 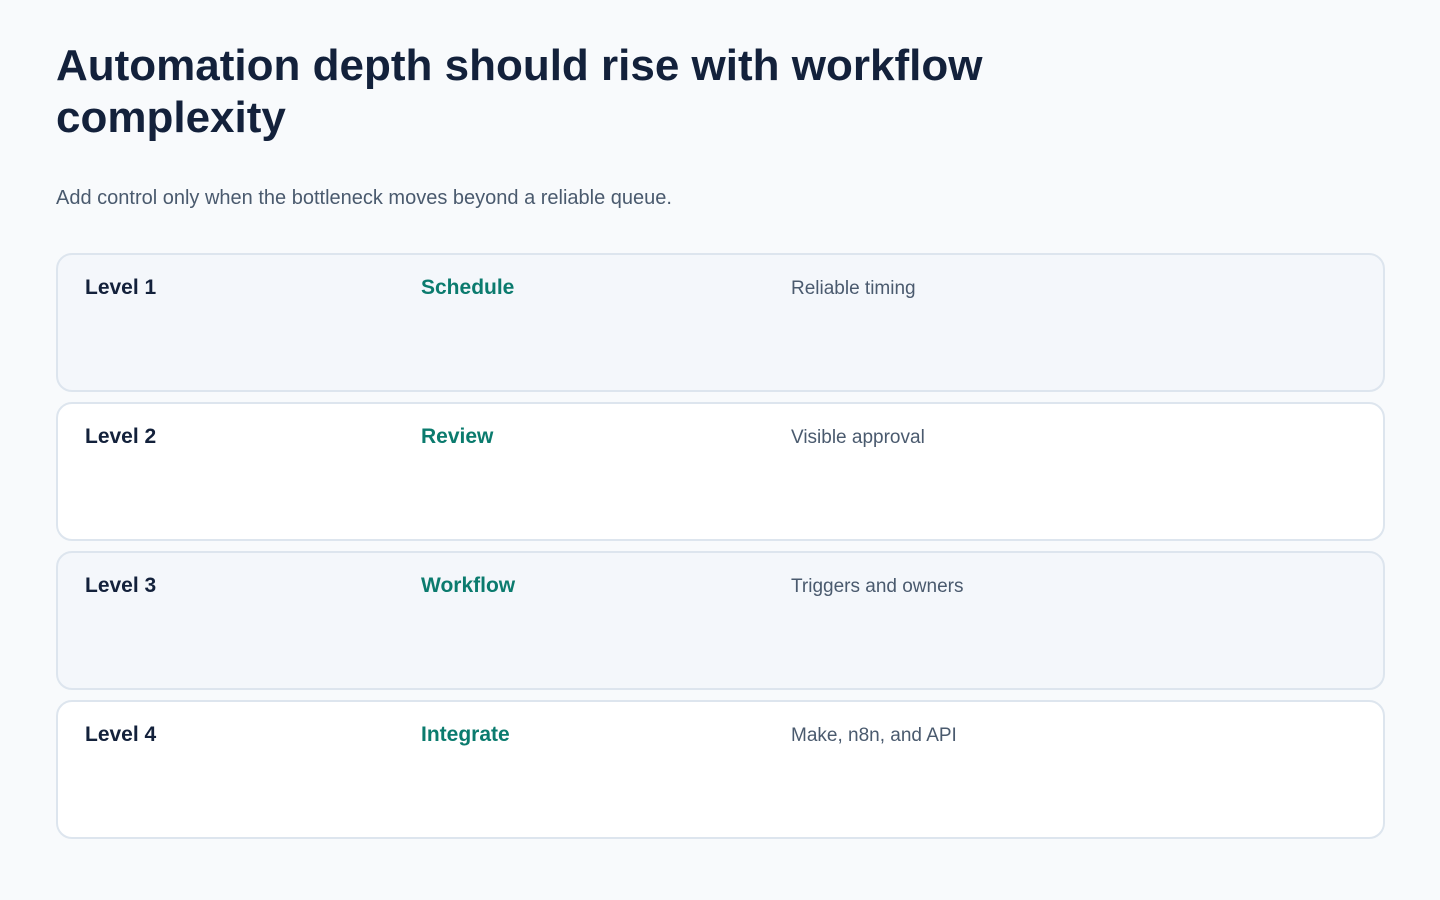 I want to click on level-action: Integrate, so click(x=465, y=734).